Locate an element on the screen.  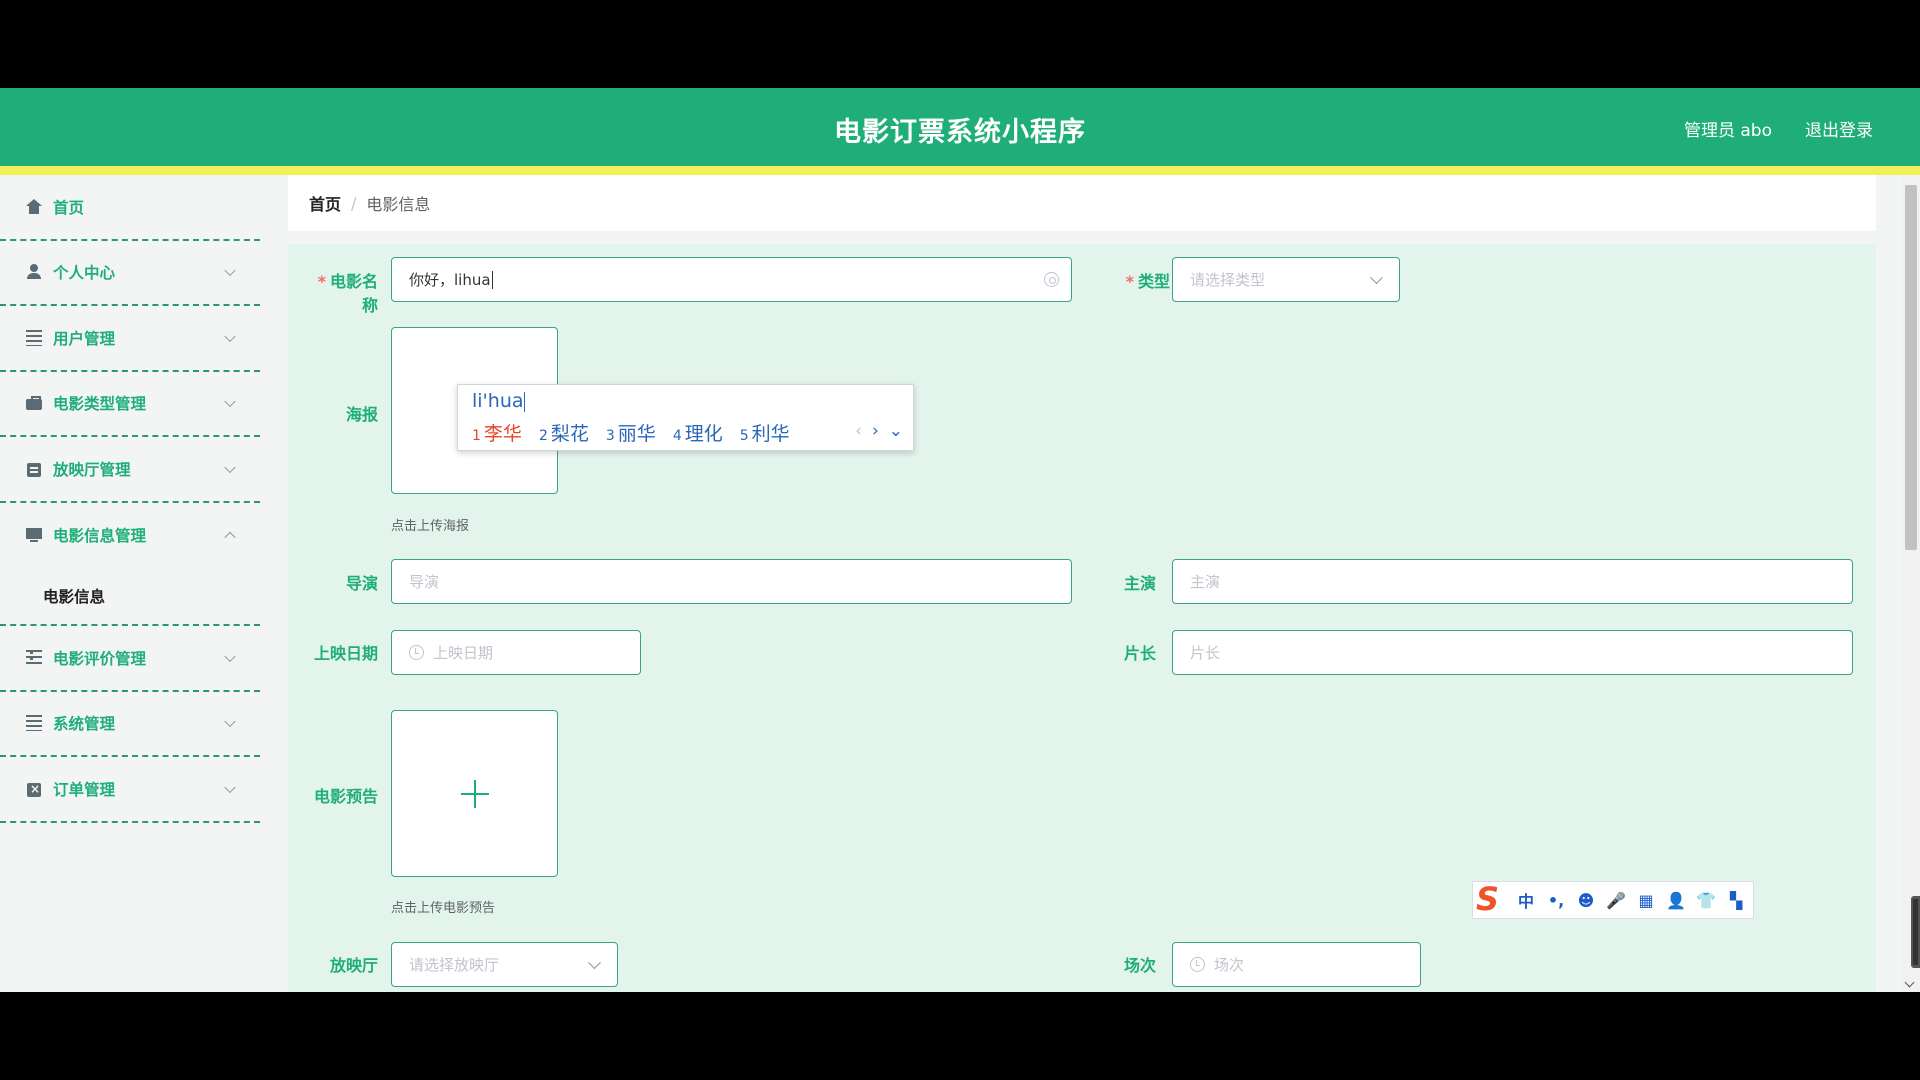
sidebar-item-reviews: 电影评价管理 is located at coordinates (130, 659).